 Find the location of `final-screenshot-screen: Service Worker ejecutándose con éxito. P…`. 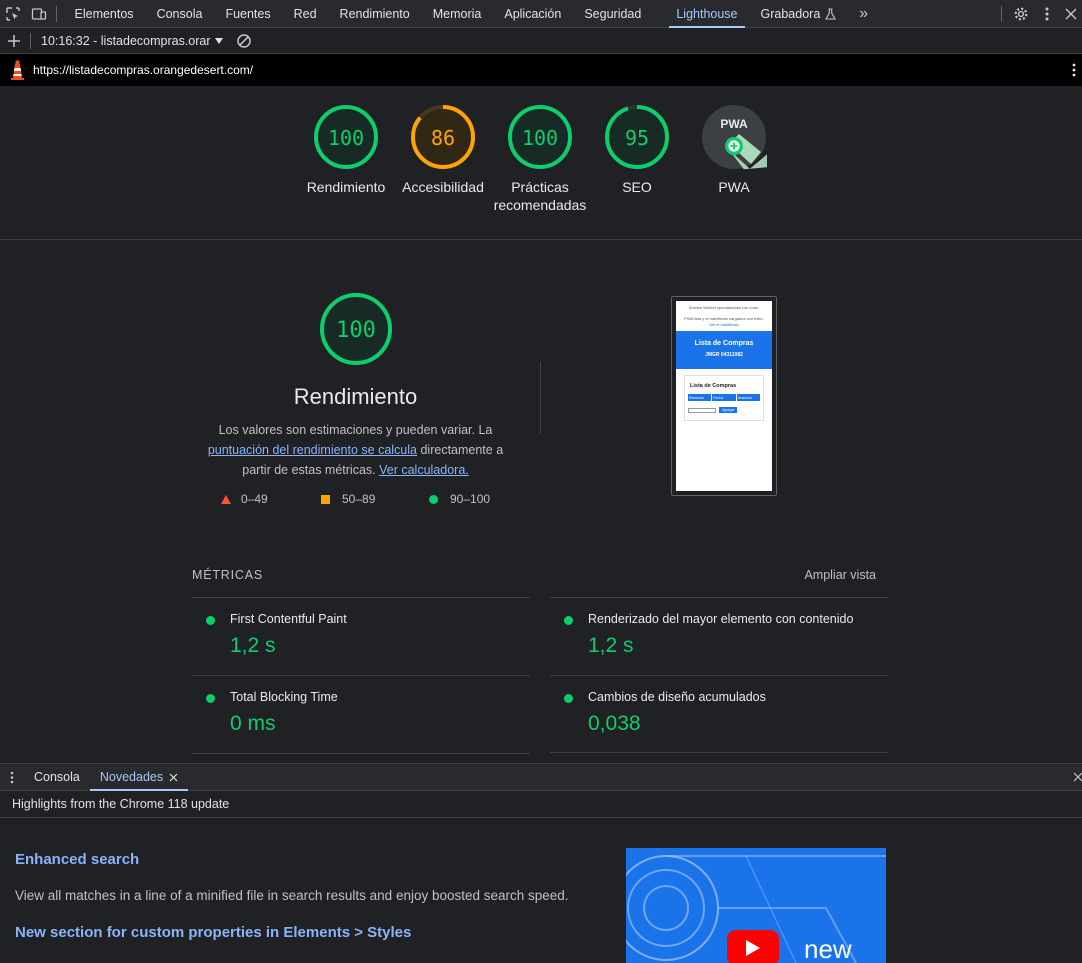

final-screenshot-screen: Service Worker ejecutándose con éxito. P… is located at coordinates (724, 396).